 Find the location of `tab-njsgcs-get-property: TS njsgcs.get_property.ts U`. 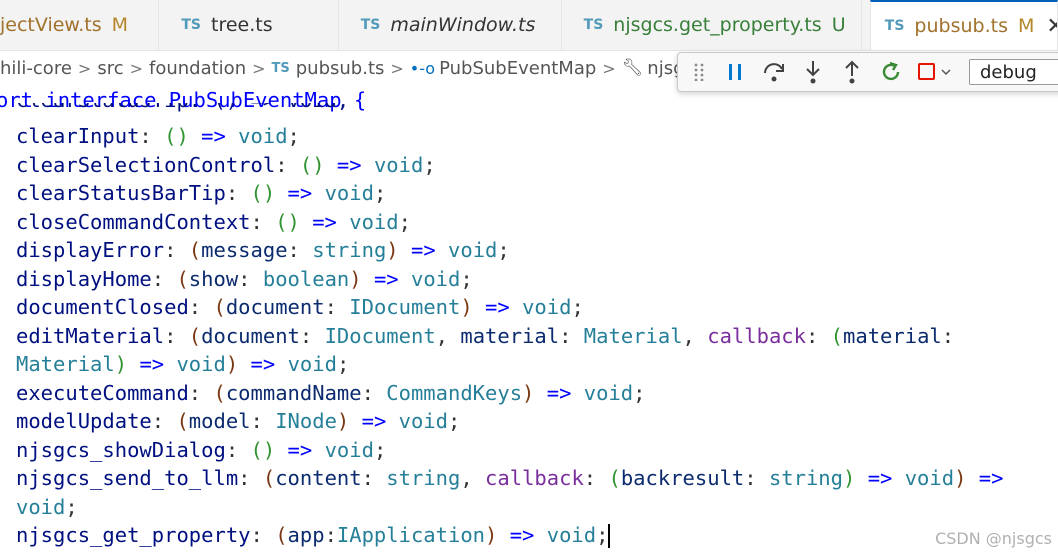

tab-njsgcs-get-property: TS njsgcs.get_property.ts U is located at coordinates (712, 25).